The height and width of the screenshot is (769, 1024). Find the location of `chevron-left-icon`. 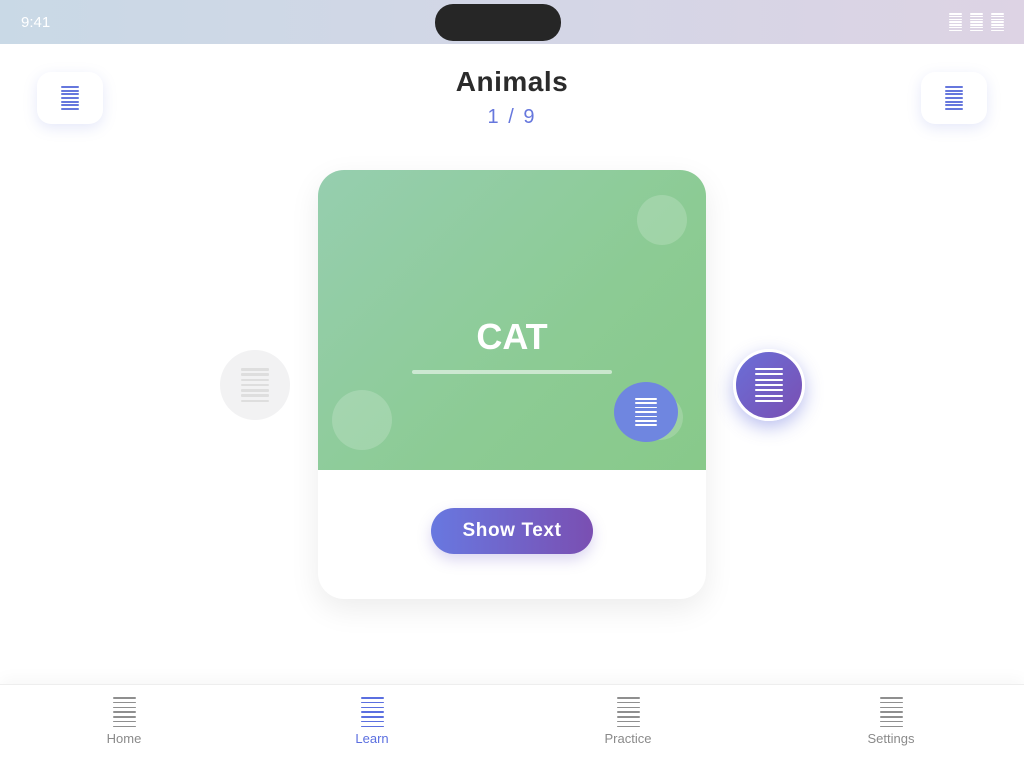

chevron-left-icon is located at coordinates (255, 385).